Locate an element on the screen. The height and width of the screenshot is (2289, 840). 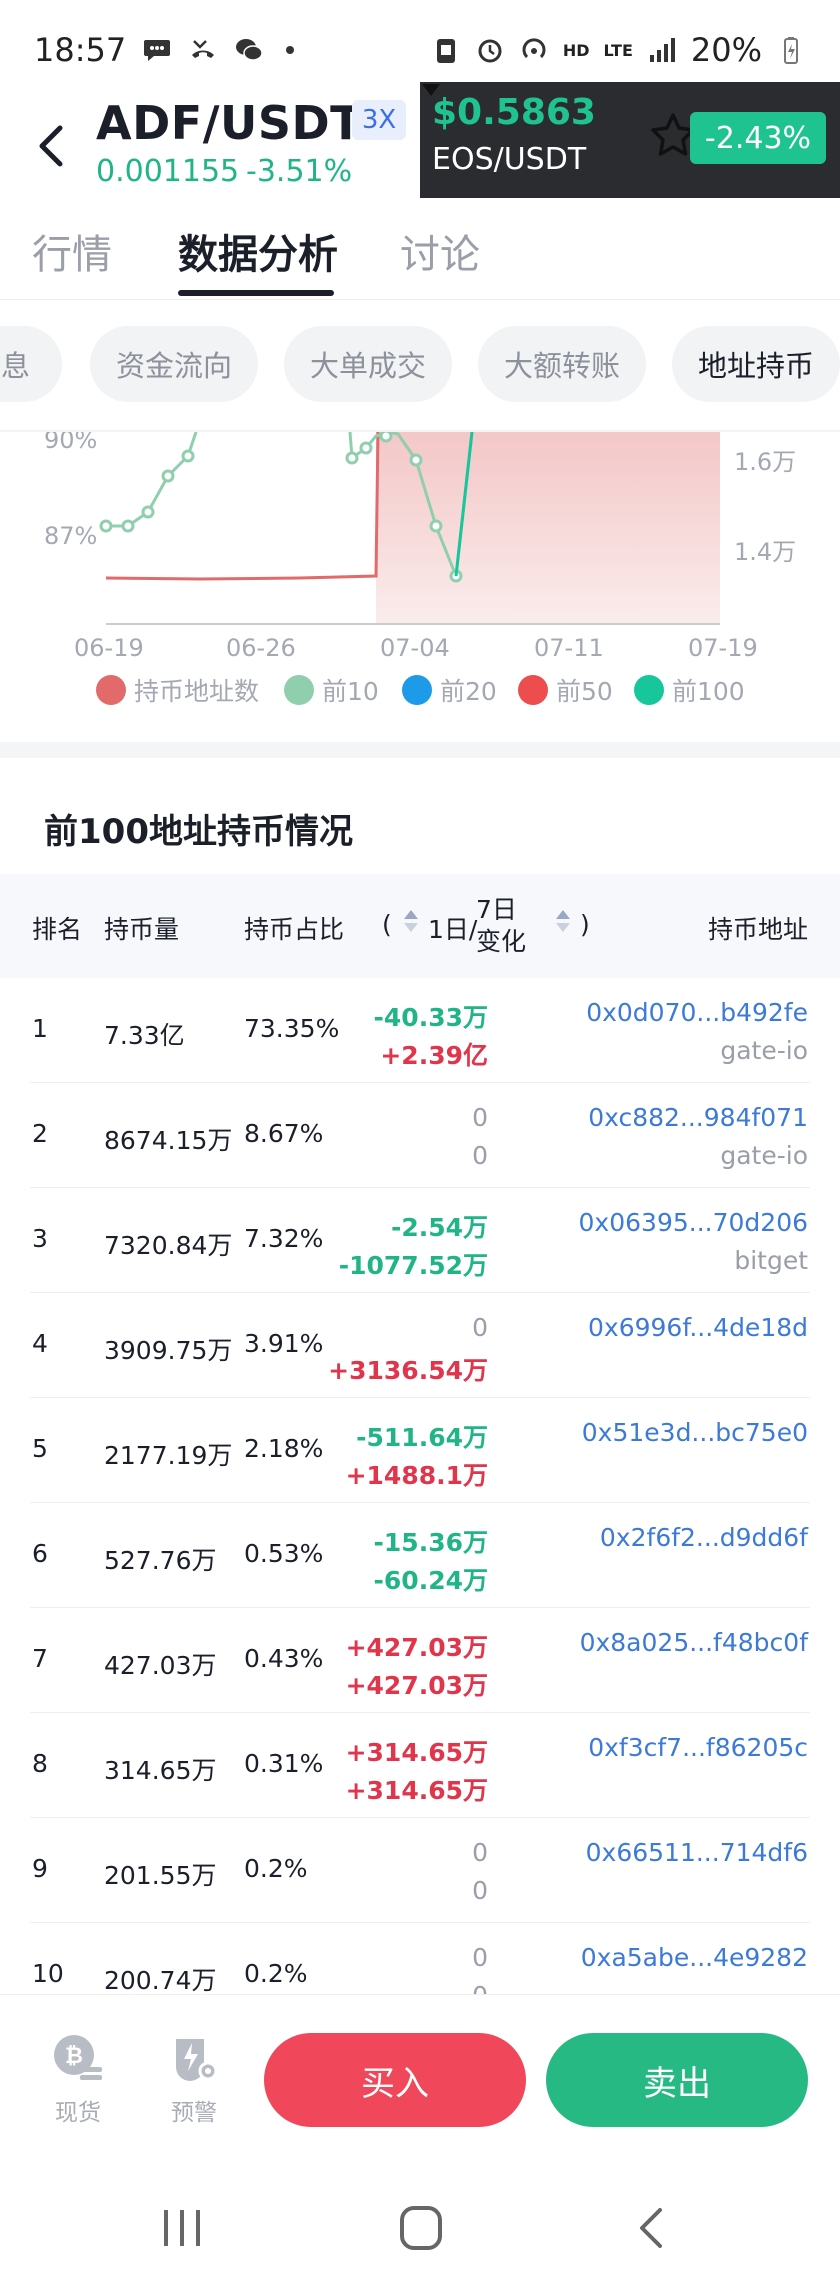
row-rank: 8 is located at coordinates (40, 1763).